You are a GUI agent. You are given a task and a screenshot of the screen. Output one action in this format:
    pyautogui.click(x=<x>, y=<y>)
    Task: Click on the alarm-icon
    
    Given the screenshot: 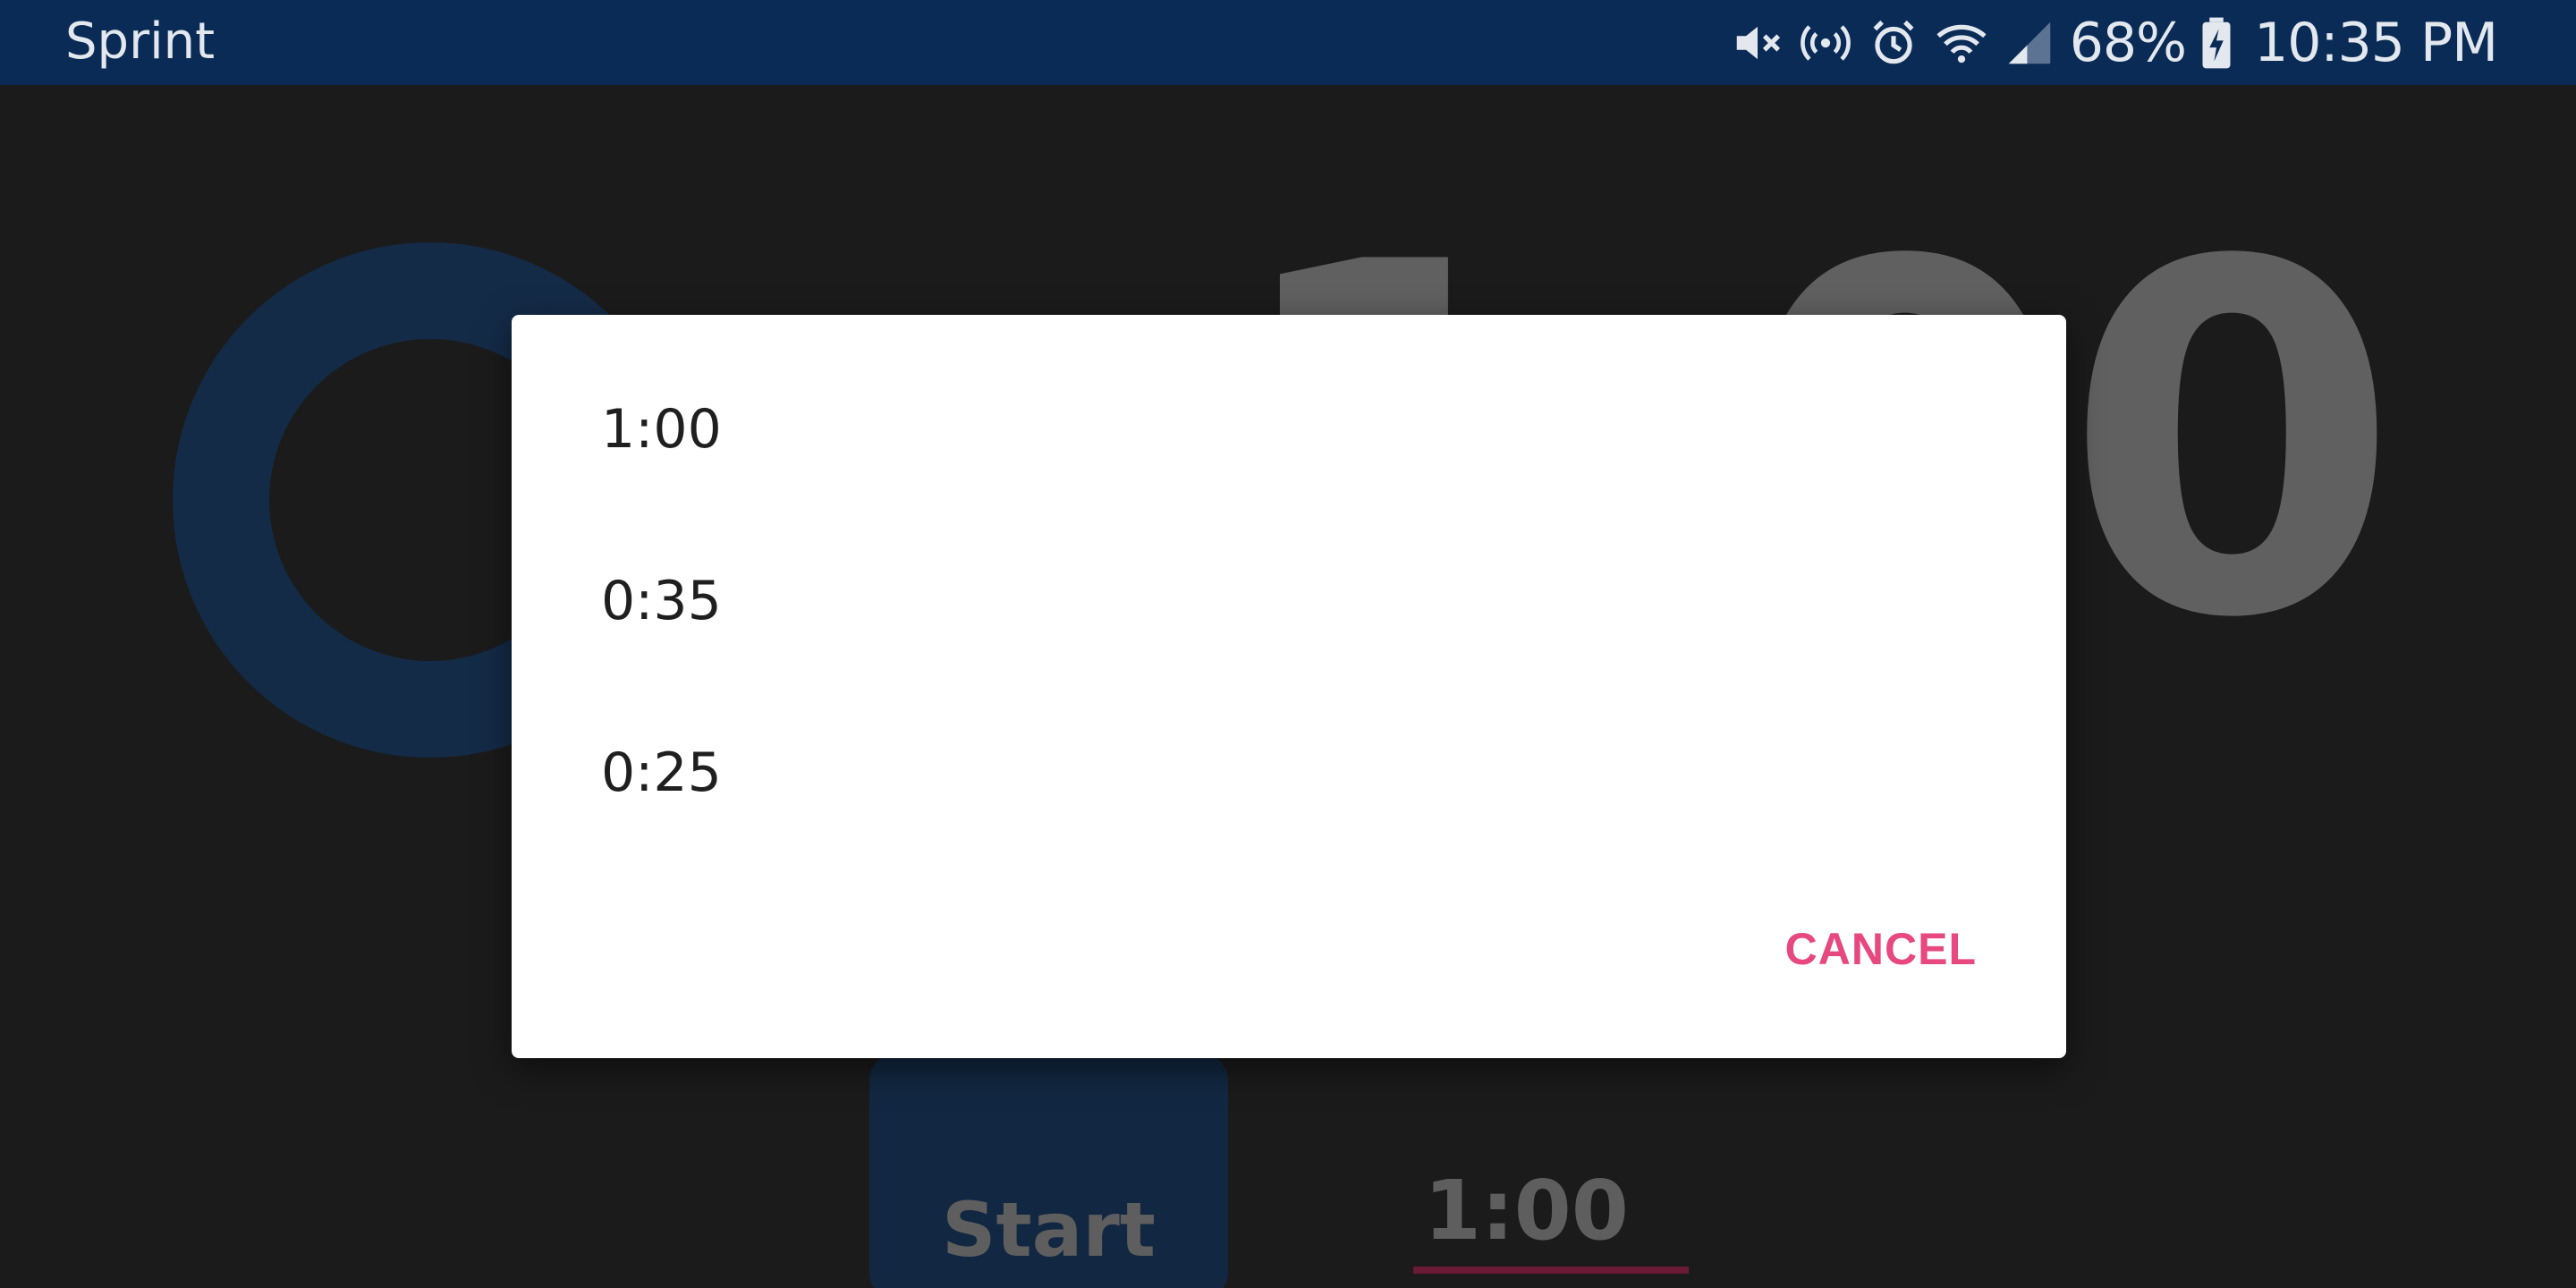 What is the action you would take?
    pyautogui.click(x=1893, y=43)
    